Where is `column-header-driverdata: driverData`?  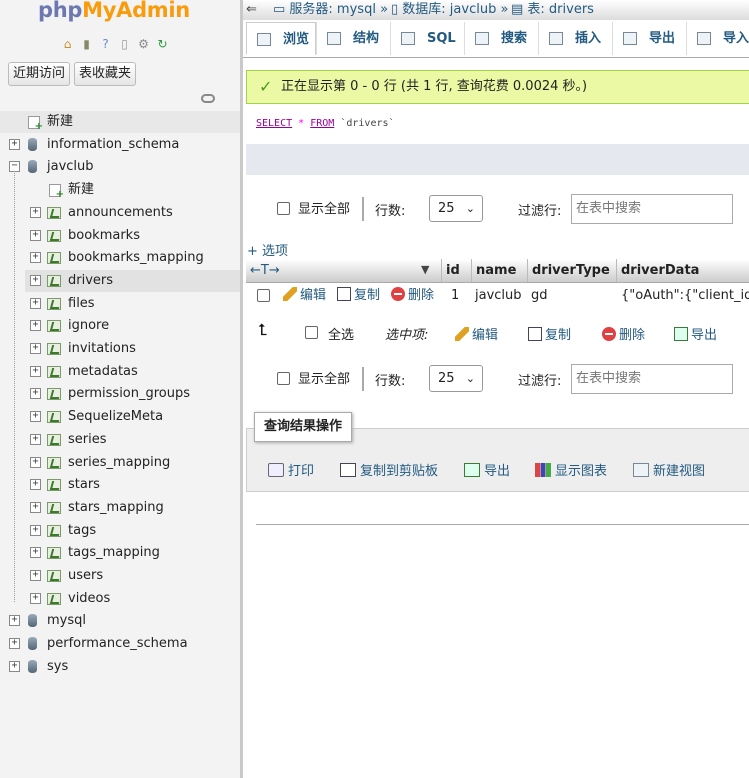 column-header-driverdata: driverData is located at coordinates (682, 270).